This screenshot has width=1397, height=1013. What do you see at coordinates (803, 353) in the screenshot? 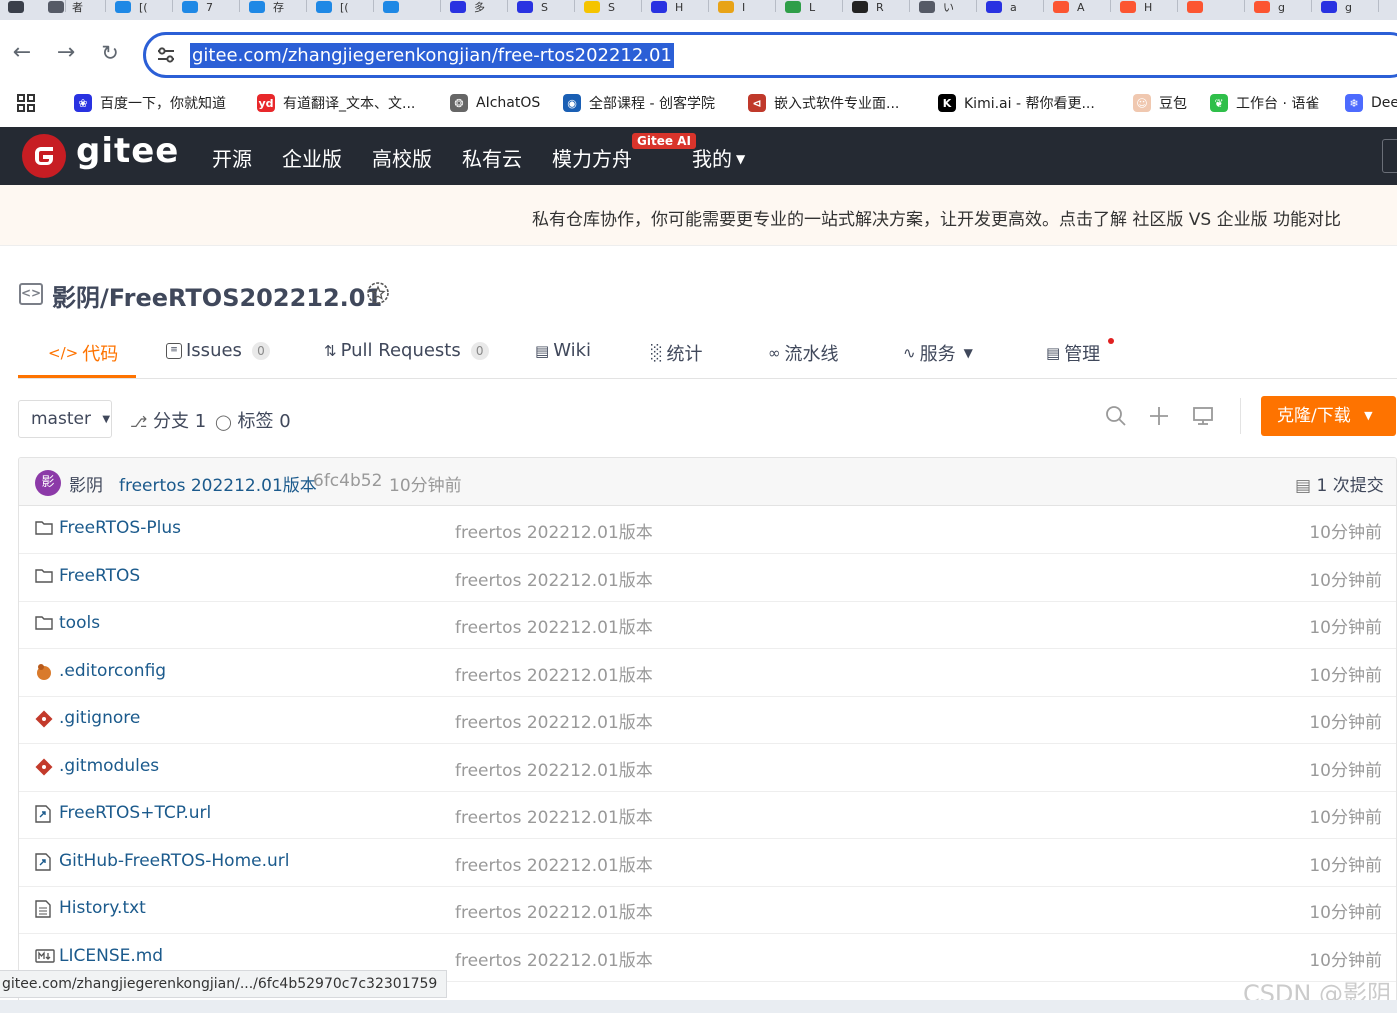
I see `tab-pipeline: ∞ 流水线` at bounding box center [803, 353].